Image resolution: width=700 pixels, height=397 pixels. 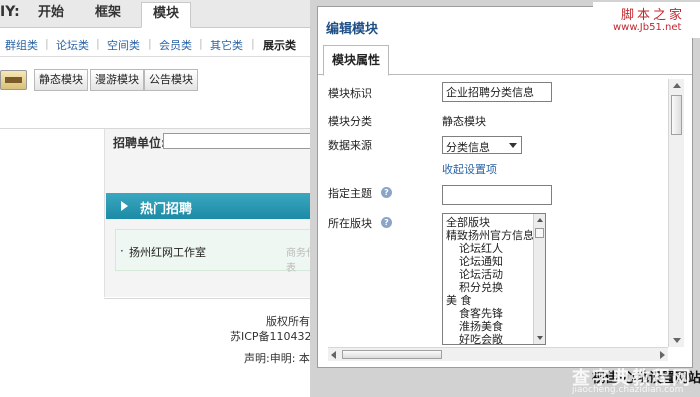 What do you see at coordinates (647, 27) in the screenshot?
I see `watermark-url: www.Jb51.net` at bounding box center [647, 27].